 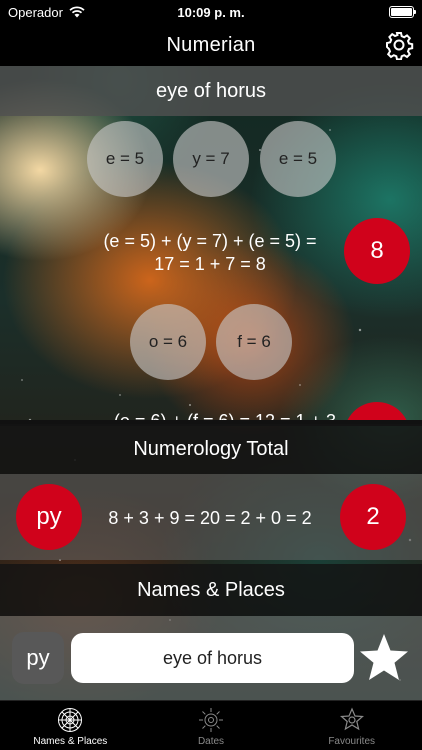 I want to click on settings-button, so click(x=399, y=45).